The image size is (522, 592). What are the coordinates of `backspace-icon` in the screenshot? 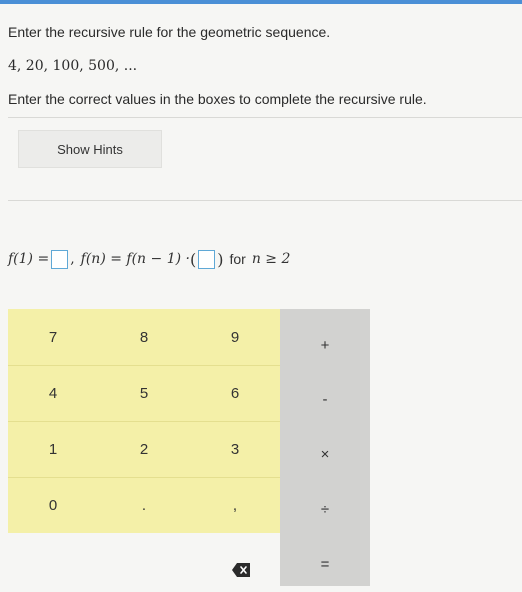 It's located at (241, 570).